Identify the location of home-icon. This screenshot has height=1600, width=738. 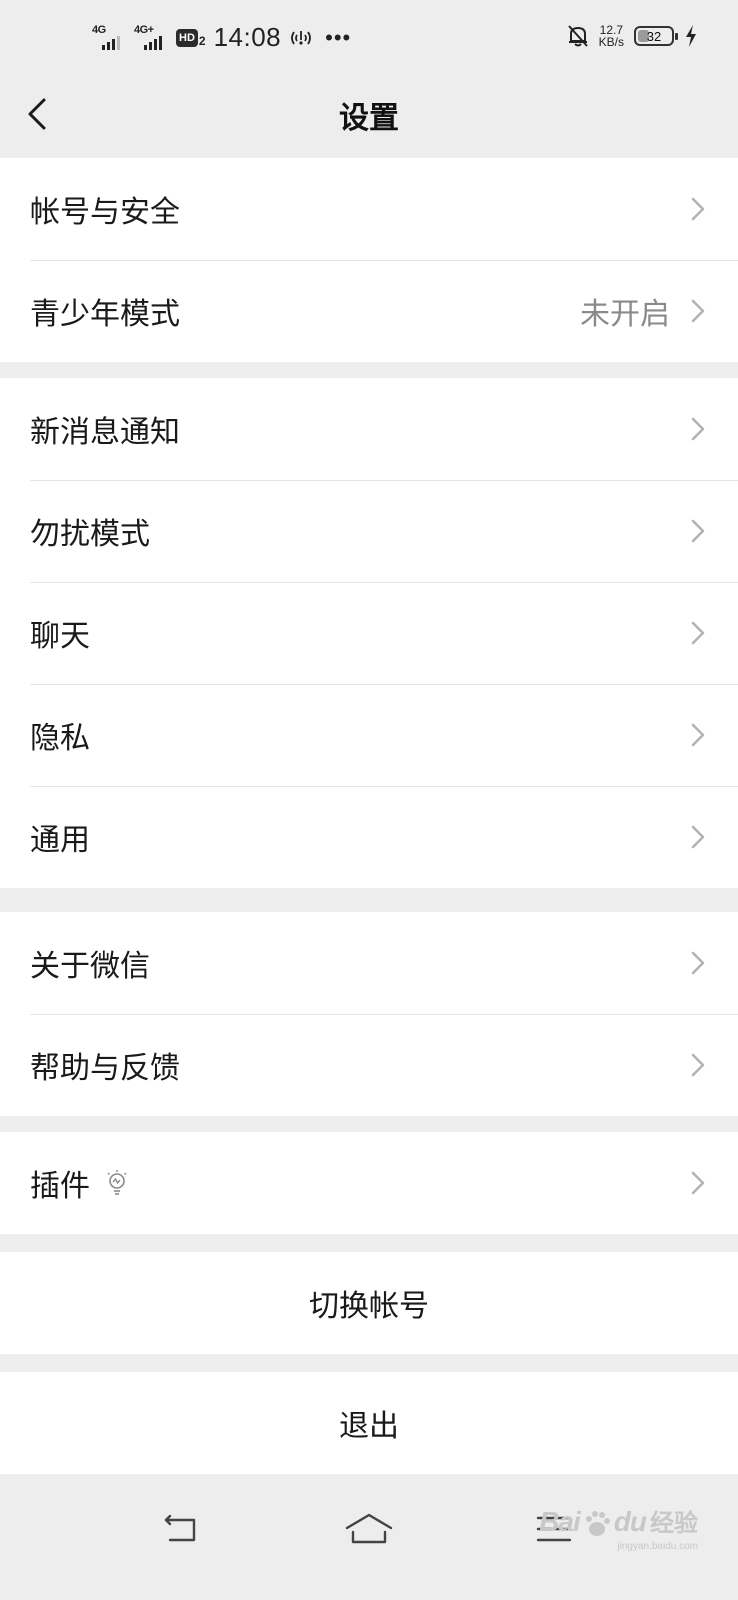
(369, 1529).